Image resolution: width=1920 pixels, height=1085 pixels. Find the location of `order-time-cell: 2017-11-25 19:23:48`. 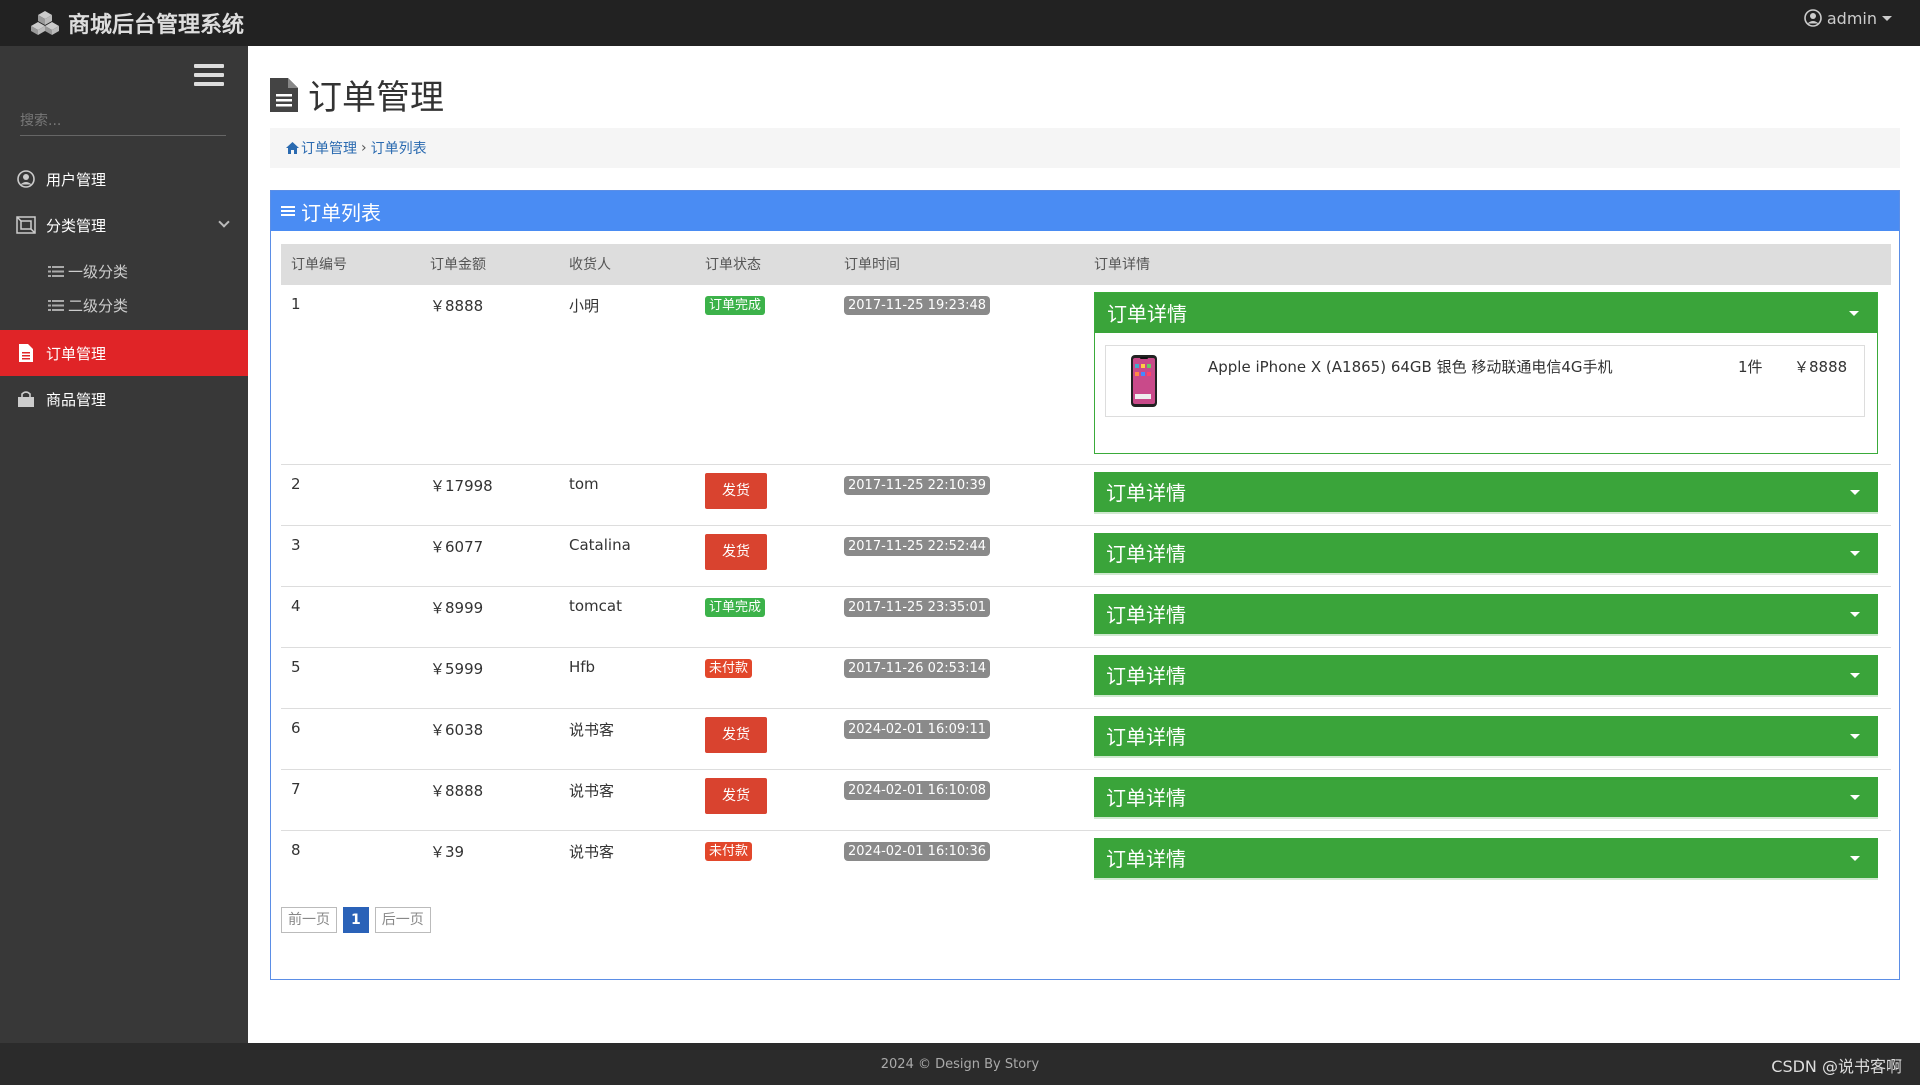

order-time-cell: 2017-11-25 19:23:48 is located at coordinates (959, 373).